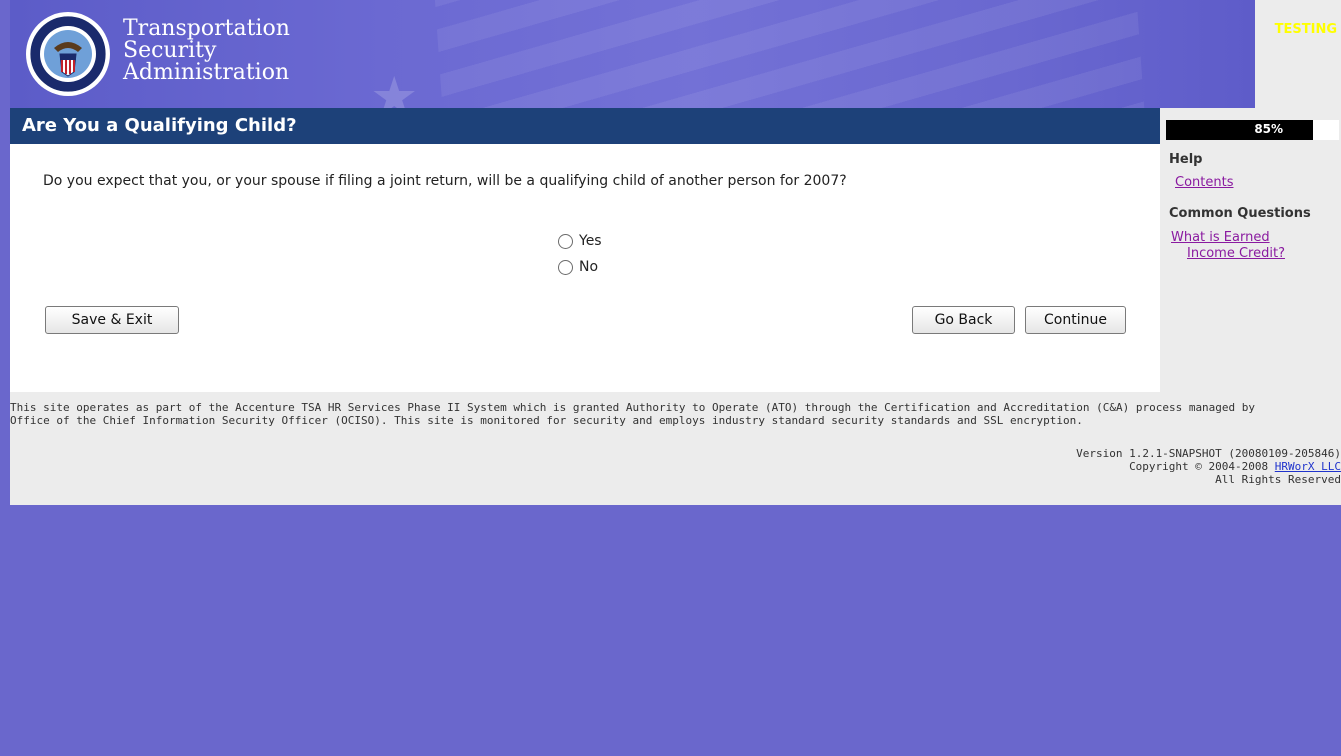 Image resolution: width=1341 pixels, height=756 pixels. I want to click on title-bar: Are You a Qualifying Child?, so click(585, 126).